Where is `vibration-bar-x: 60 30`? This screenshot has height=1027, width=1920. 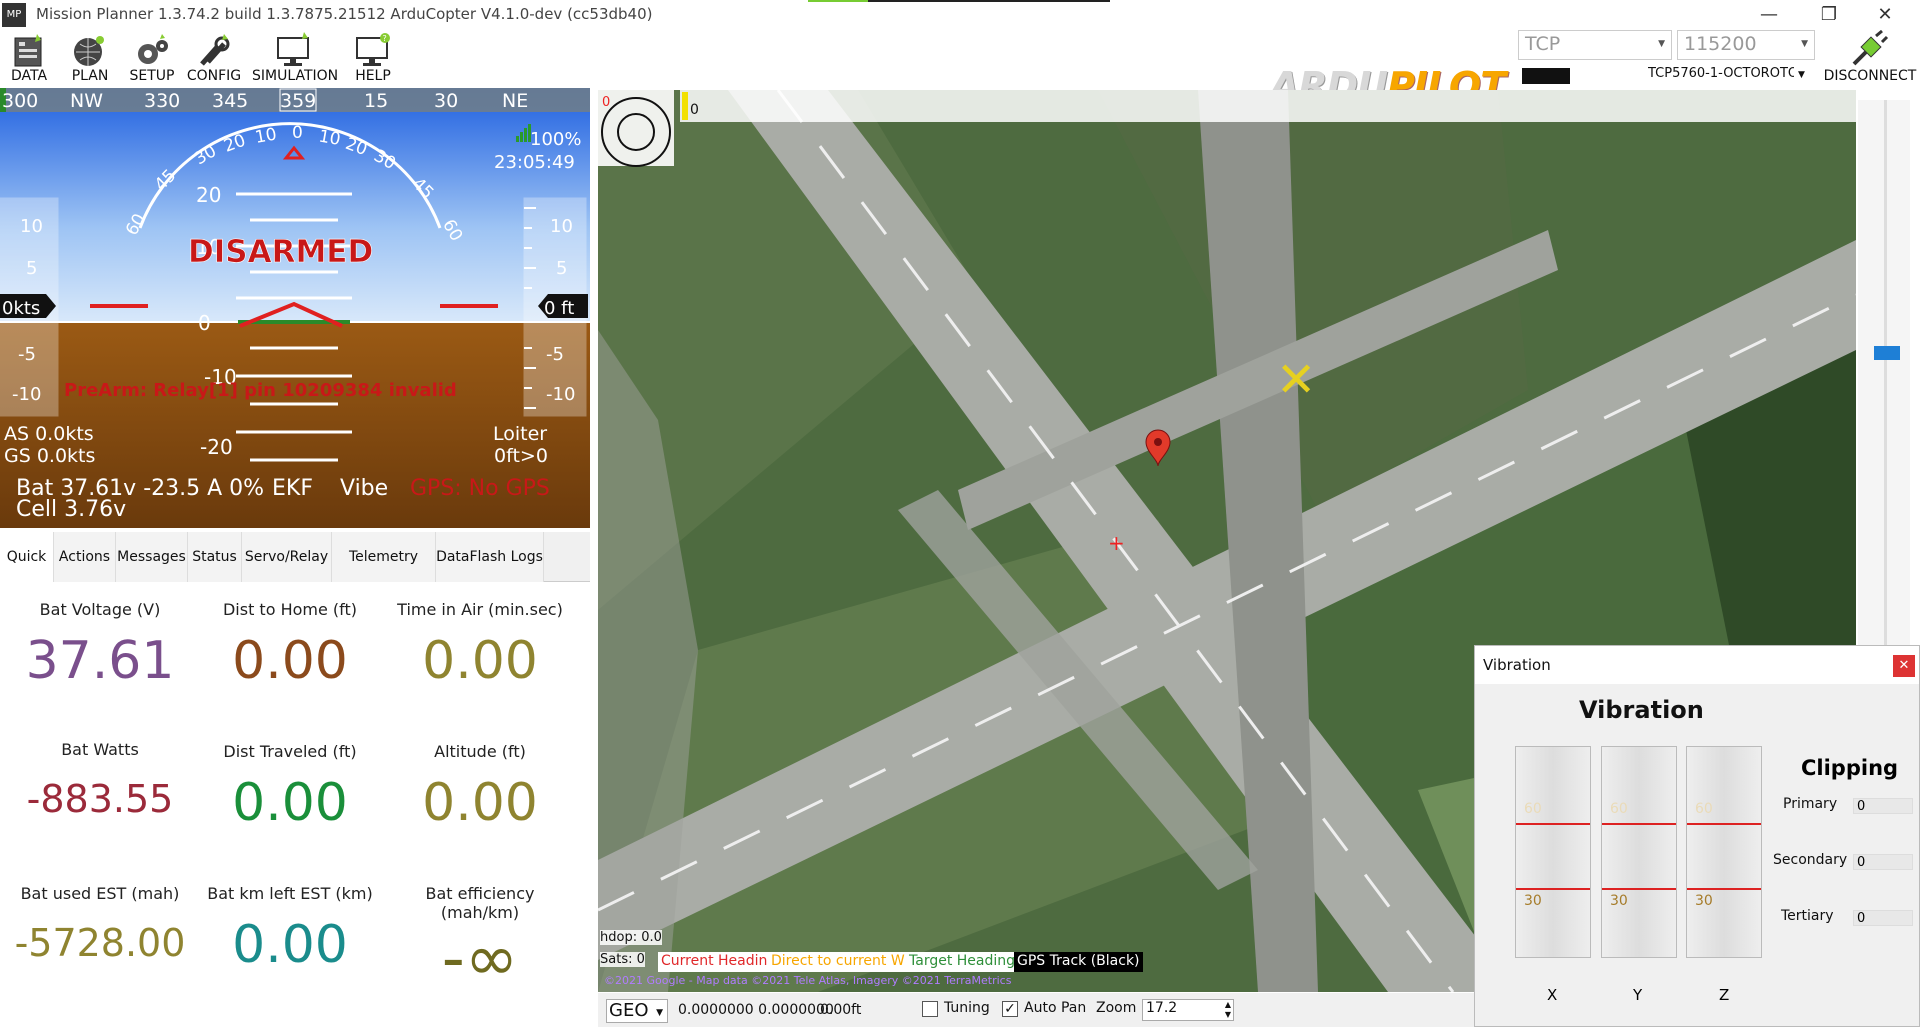
vibration-bar-x: 60 30 is located at coordinates (1553, 852).